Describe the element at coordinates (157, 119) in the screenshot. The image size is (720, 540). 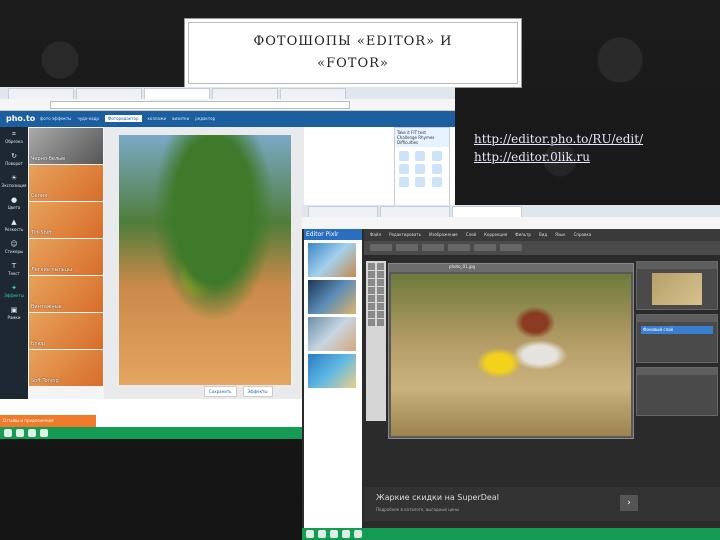
I see `menu-item: коллажи` at that location.